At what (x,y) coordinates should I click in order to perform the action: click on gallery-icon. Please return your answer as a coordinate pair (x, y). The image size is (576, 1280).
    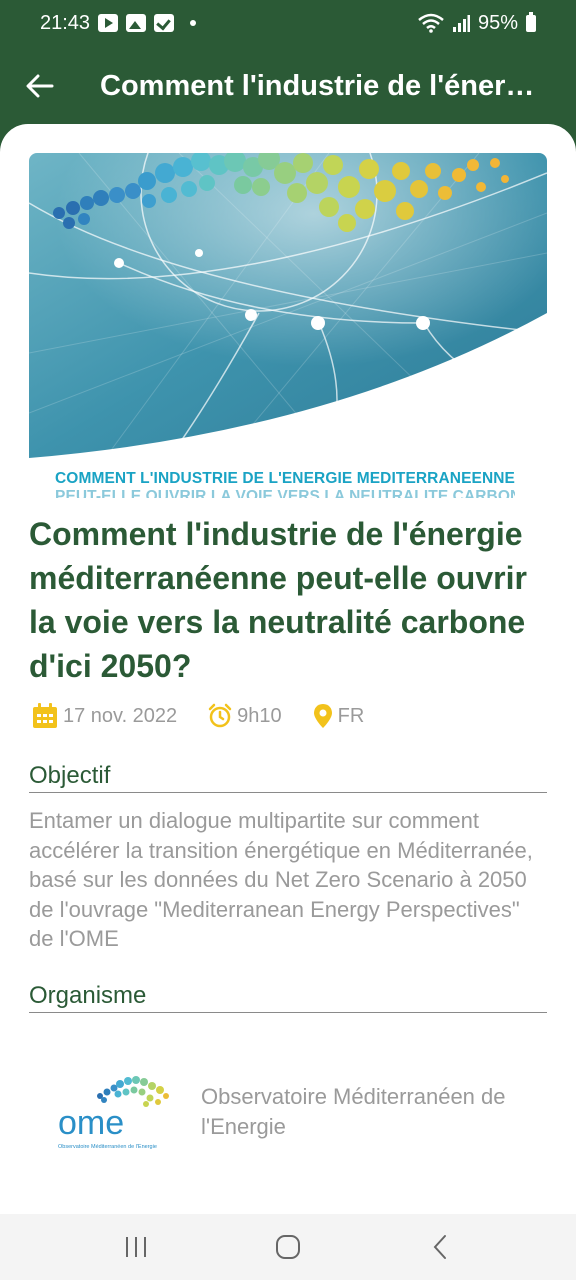
    Looking at the image, I should click on (136, 23).